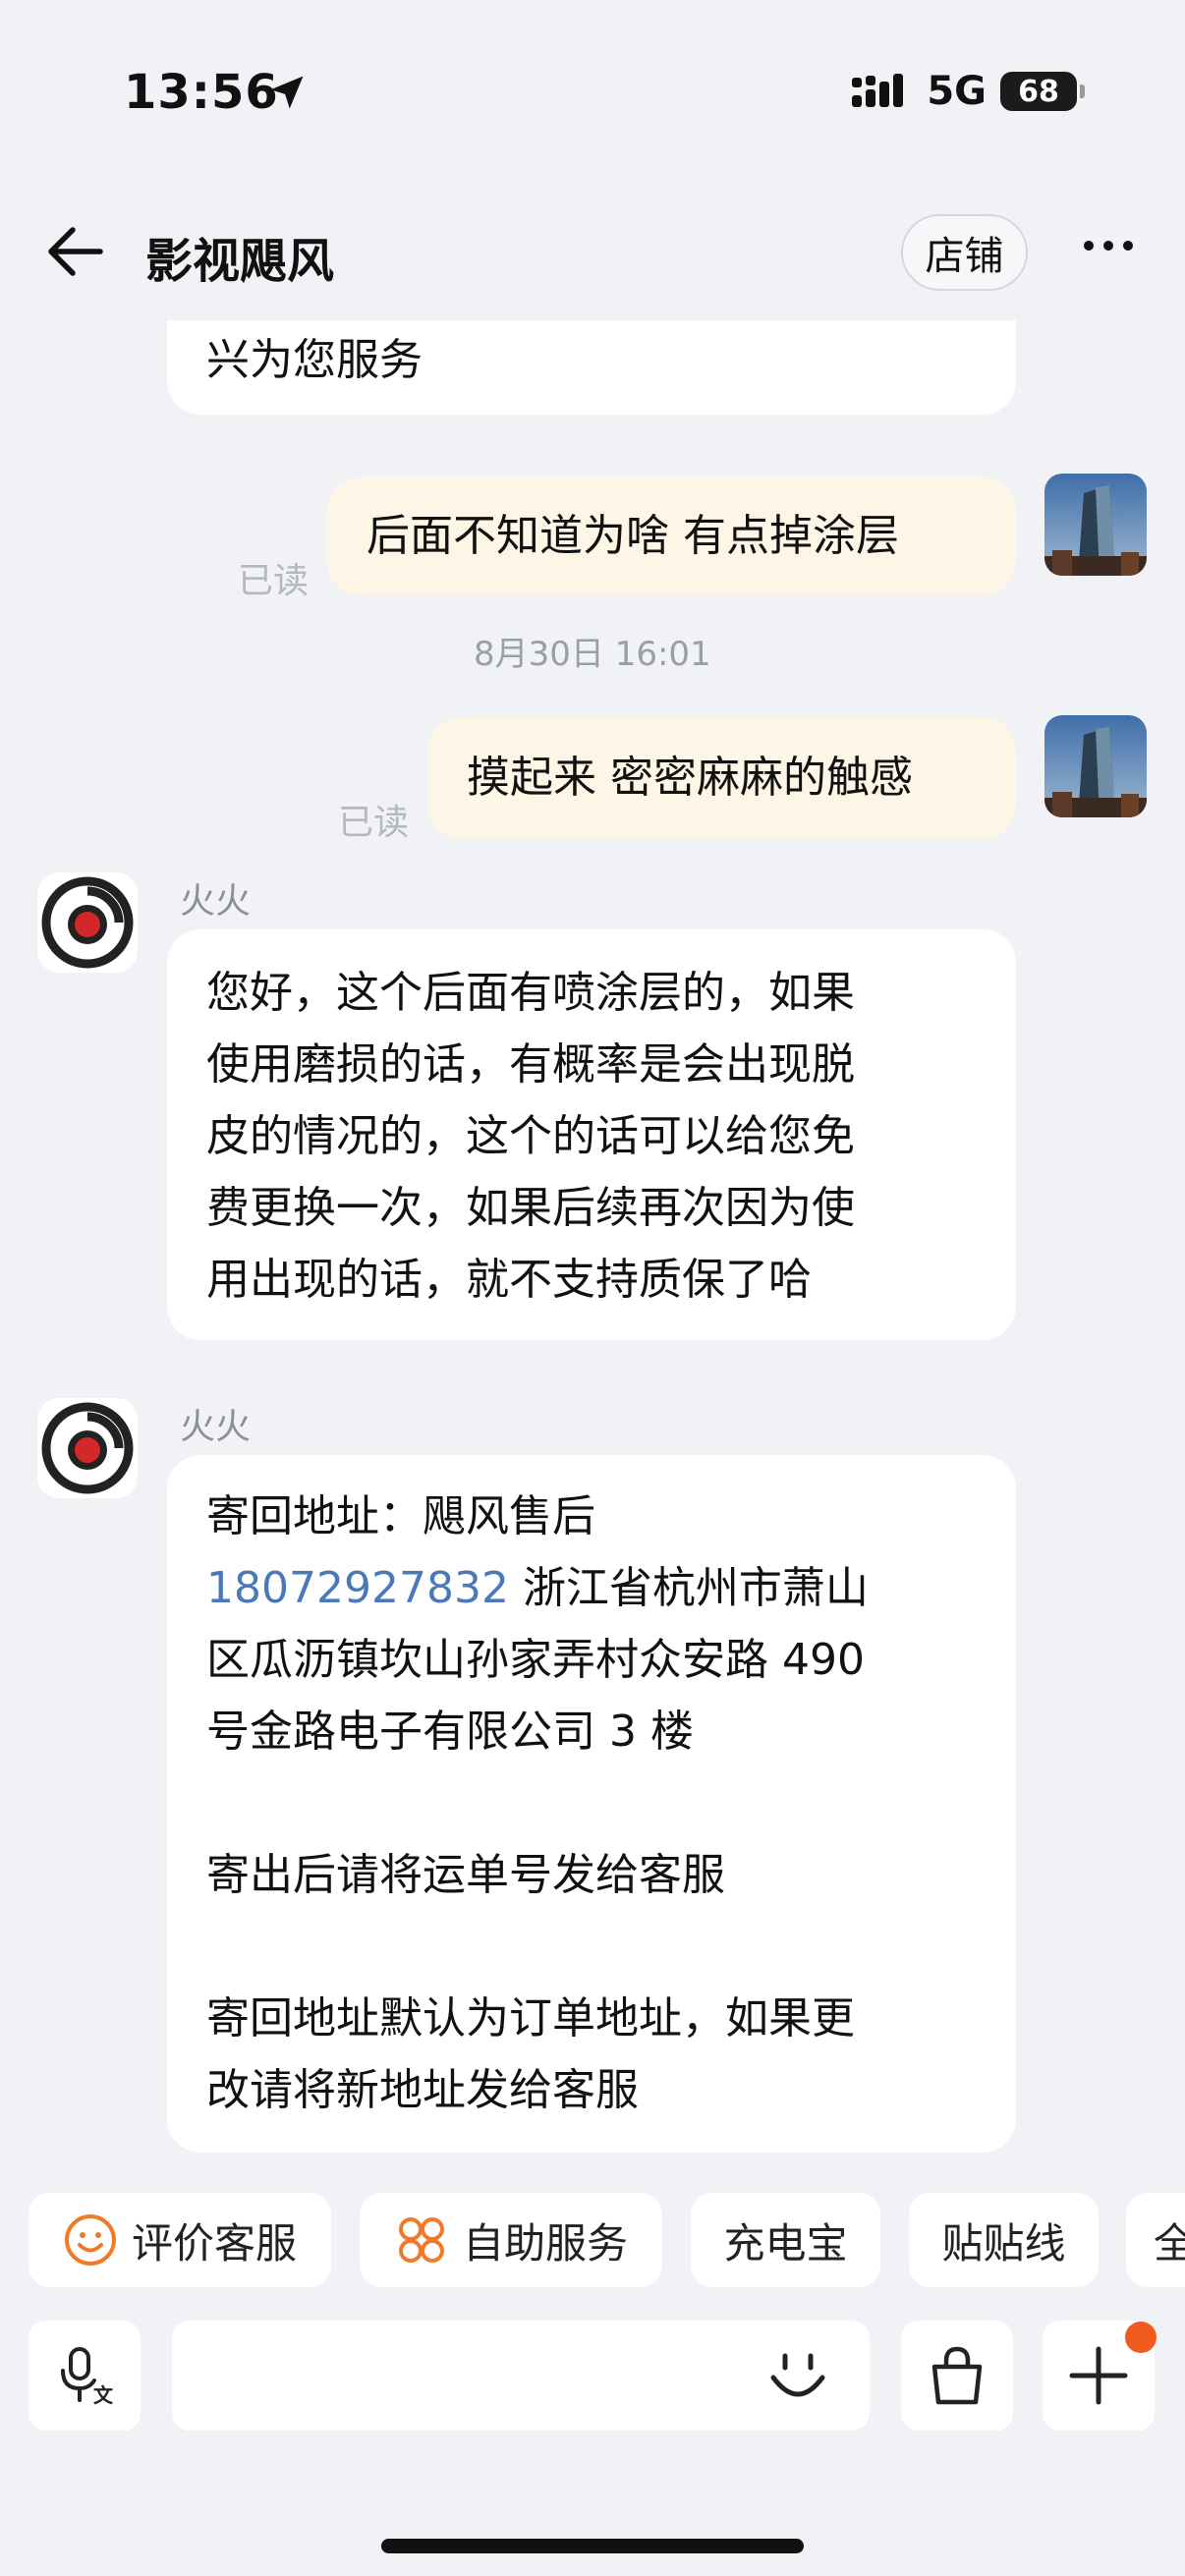 The image size is (1185, 2576). What do you see at coordinates (1042, 91) in the screenshot?
I see `battery-indicator: 68` at bounding box center [1042, 91].